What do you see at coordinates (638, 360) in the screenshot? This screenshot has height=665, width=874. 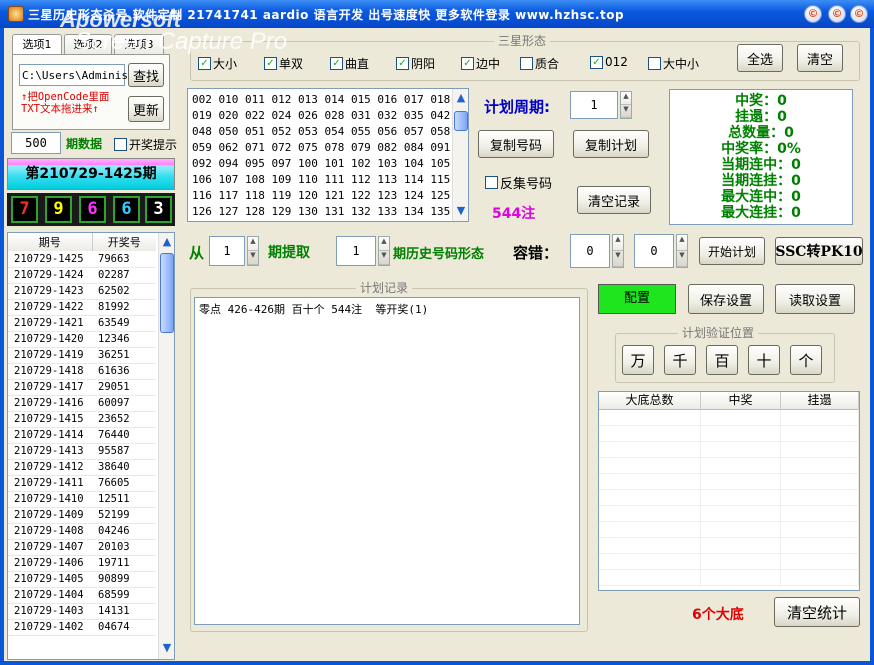 I see `position-button: 万` at bounding box center [638, 360].